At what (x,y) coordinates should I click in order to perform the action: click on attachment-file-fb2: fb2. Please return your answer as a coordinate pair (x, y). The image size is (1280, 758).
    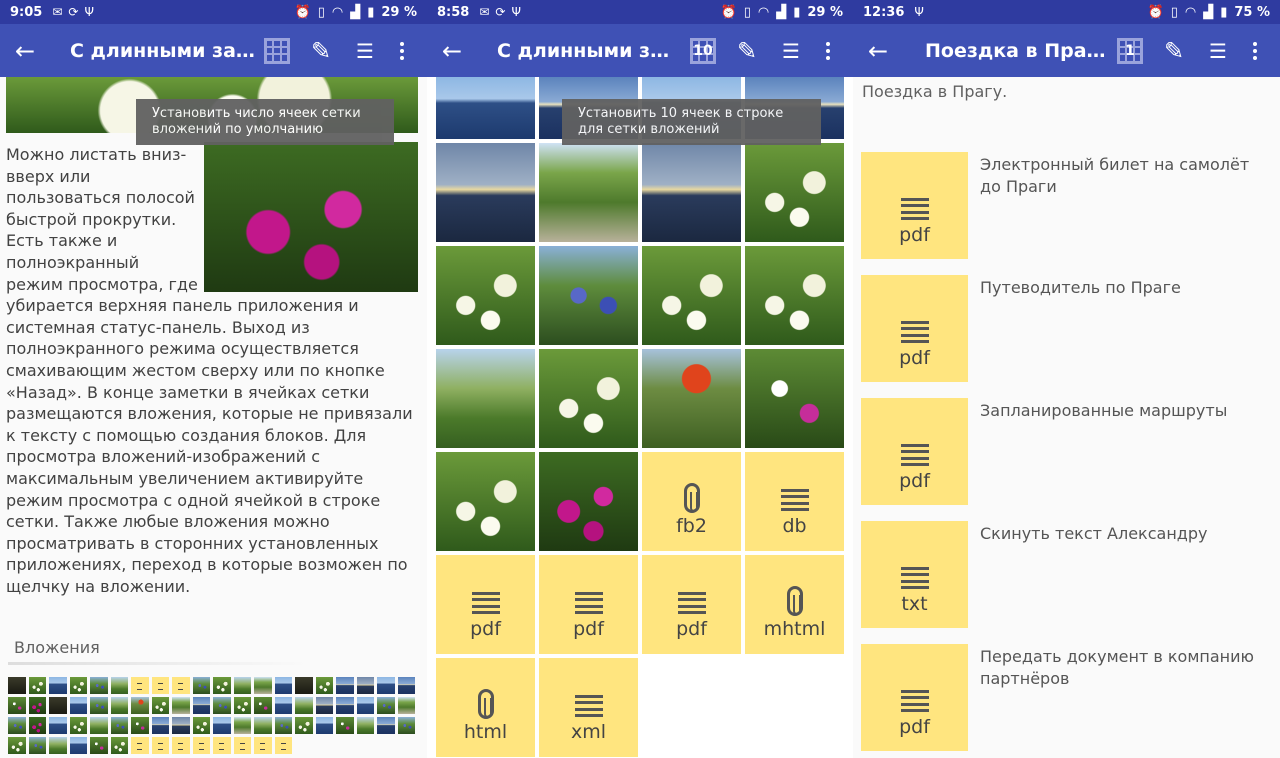
    Looking at the image, I should click on (691, 501).